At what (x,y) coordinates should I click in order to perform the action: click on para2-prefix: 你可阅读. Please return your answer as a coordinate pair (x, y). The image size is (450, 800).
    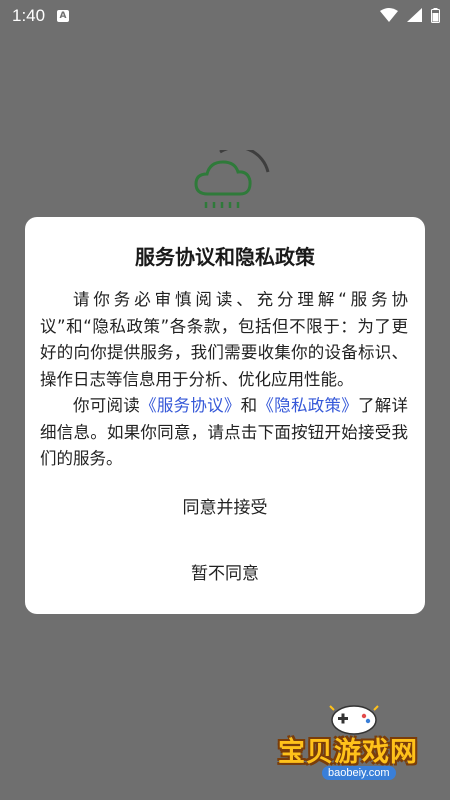
    Looking at the image, I should click on (107, 405).